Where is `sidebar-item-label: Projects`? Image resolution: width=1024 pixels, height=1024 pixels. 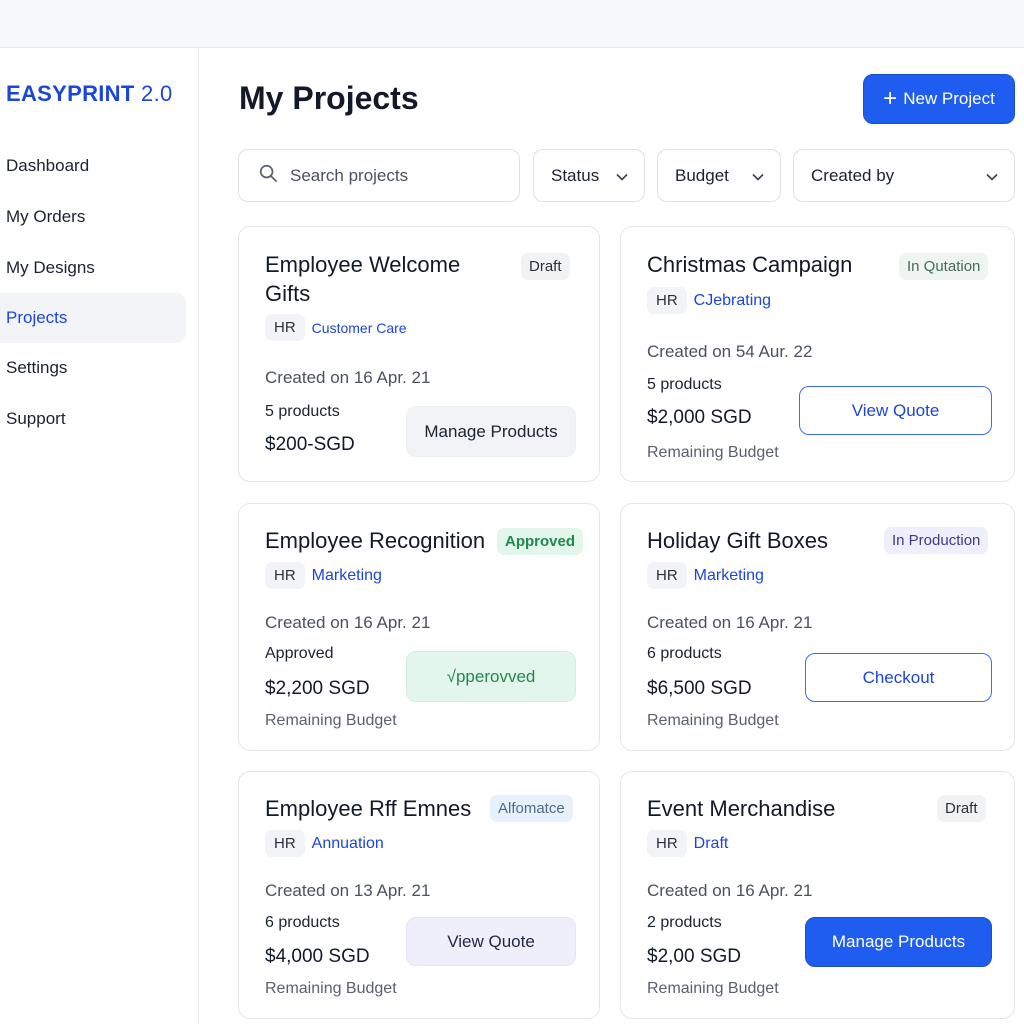
sidebar-item-label: Projects is located at coordinates (37, 317).